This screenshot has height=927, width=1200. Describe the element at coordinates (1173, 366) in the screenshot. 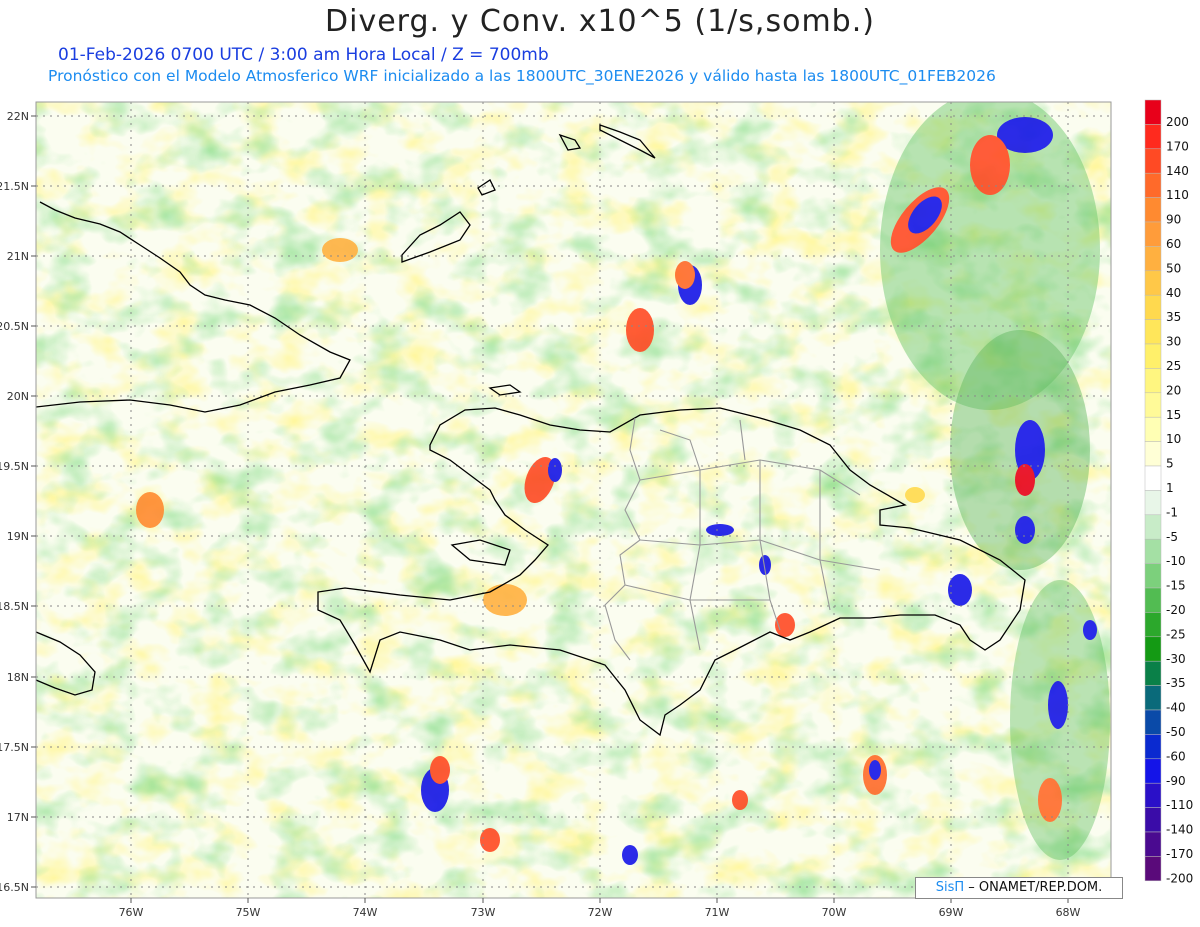

I see `colorbar-label: 25` at that location.